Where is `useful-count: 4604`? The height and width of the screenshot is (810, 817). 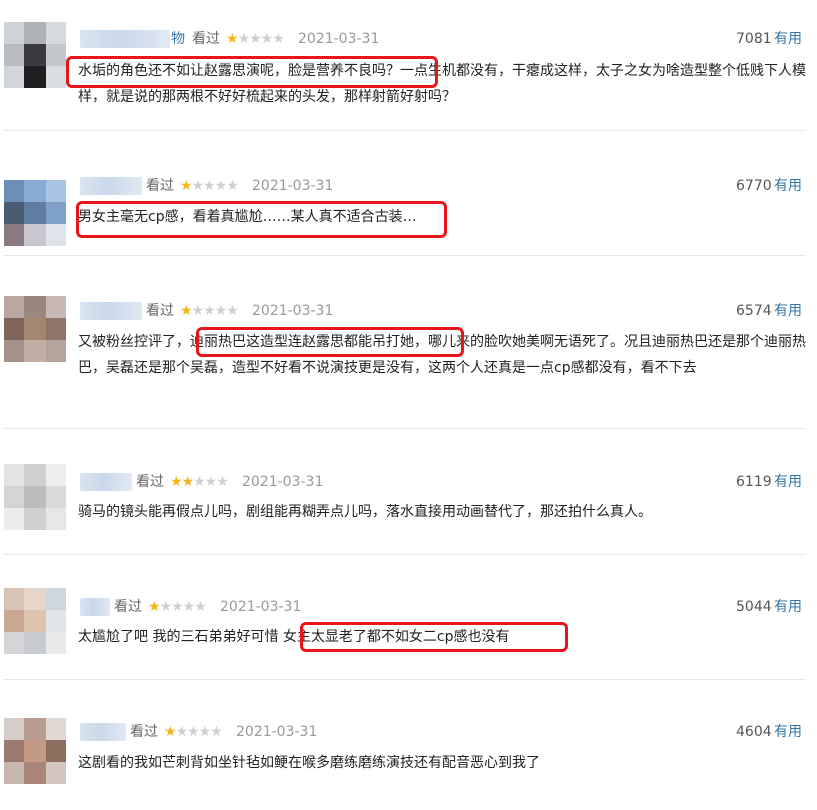 useful-count: 4604 is located at coordinates (754, 732).